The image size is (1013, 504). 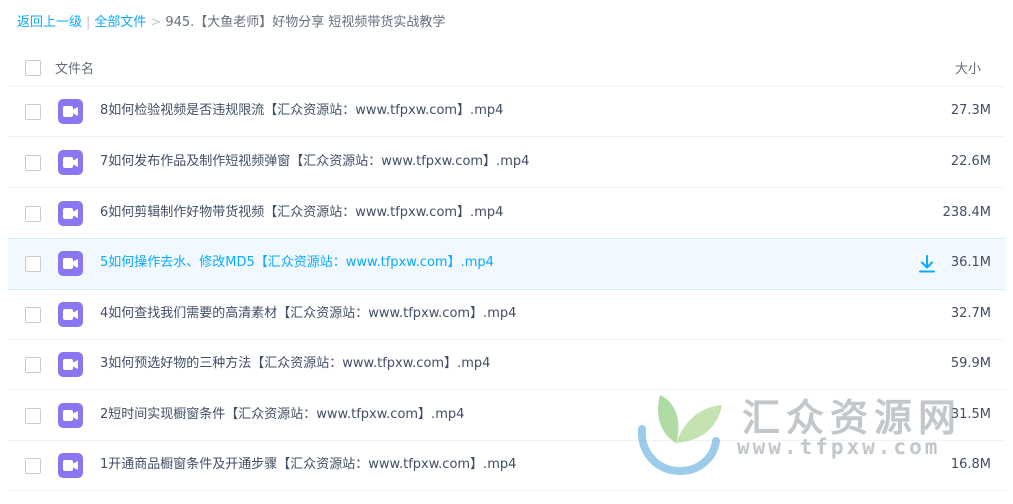 I want to click on file-name: 5如何操作去水、修改MD5【汇众资源站：www.tfpxw.com】.mp4, so click(x=297, y=263).